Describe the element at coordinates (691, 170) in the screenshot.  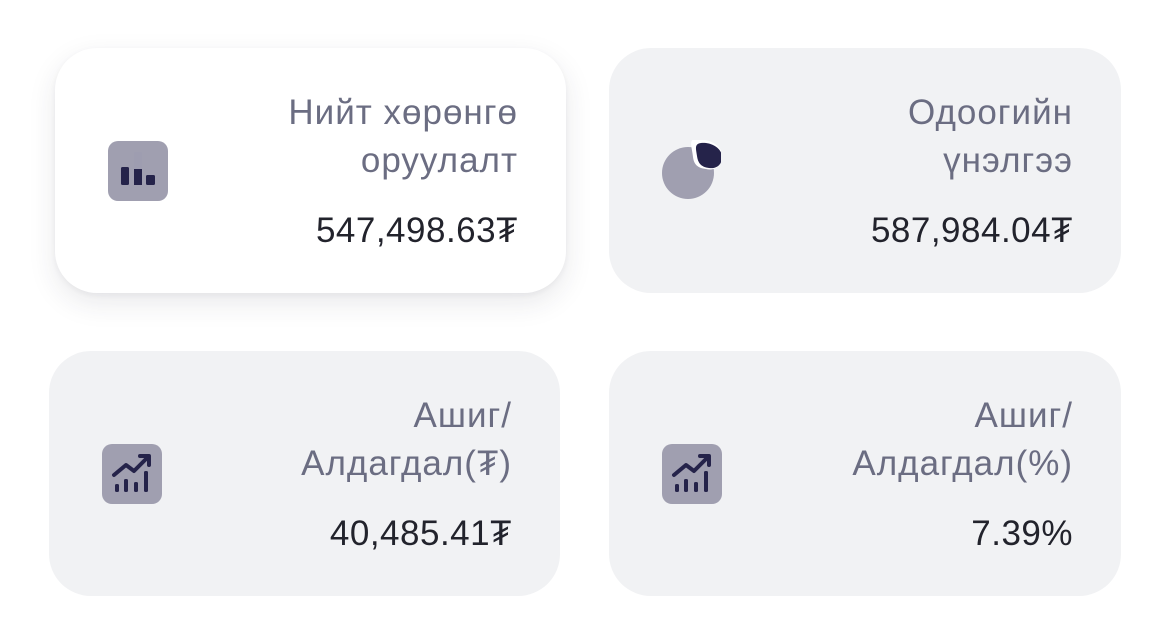
I see `pie-chart-icon` at that location.